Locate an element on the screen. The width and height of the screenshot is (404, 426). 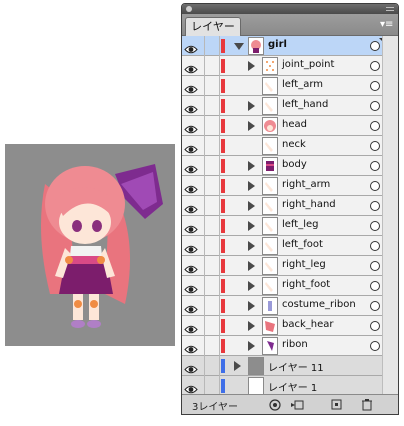
layer-row-12: right_foot is located at coordinates (290, 286).